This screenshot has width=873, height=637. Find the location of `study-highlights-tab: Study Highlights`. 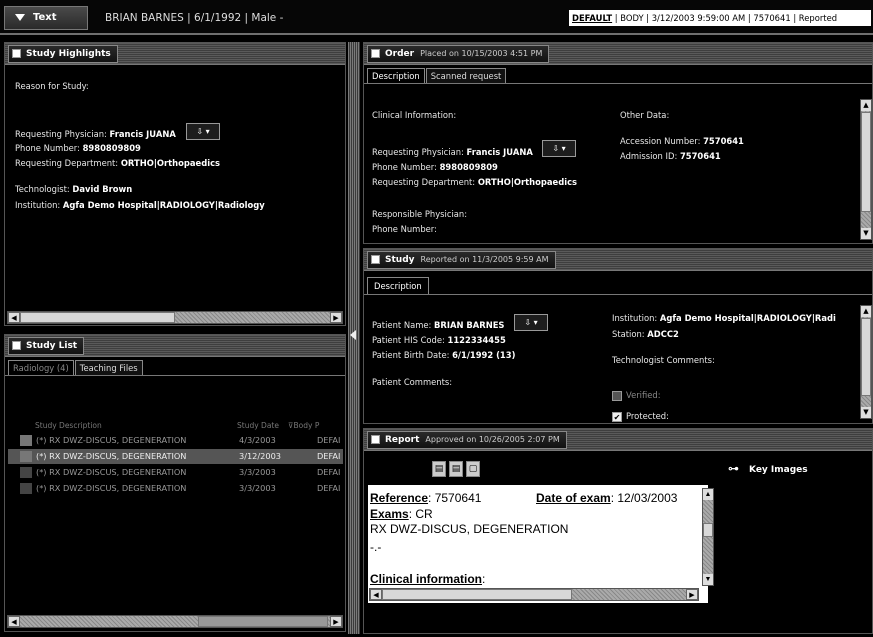

study-highlights-tab: Study Highlights is located at coordinates (63, 53).